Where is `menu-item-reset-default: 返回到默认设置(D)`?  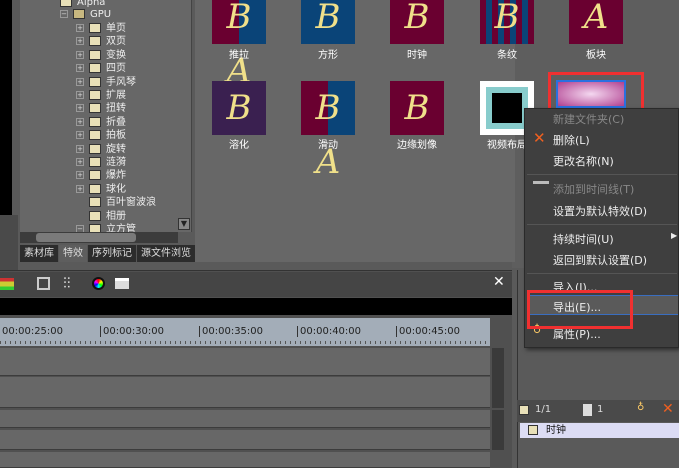 menu-item-reset-default: 返回到默认设置(D) is located at coordinates (600, 260).